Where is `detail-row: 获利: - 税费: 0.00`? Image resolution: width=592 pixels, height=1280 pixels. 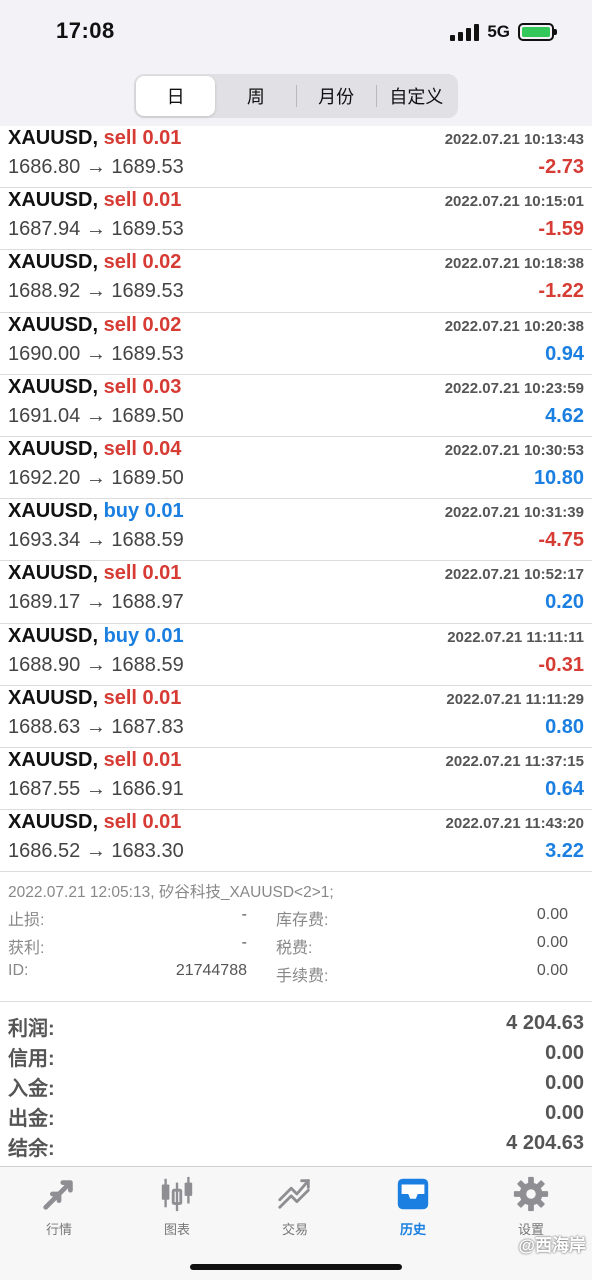
detail-row: 获利: - 税费: 0.00 is located at coordinates (288, 948).